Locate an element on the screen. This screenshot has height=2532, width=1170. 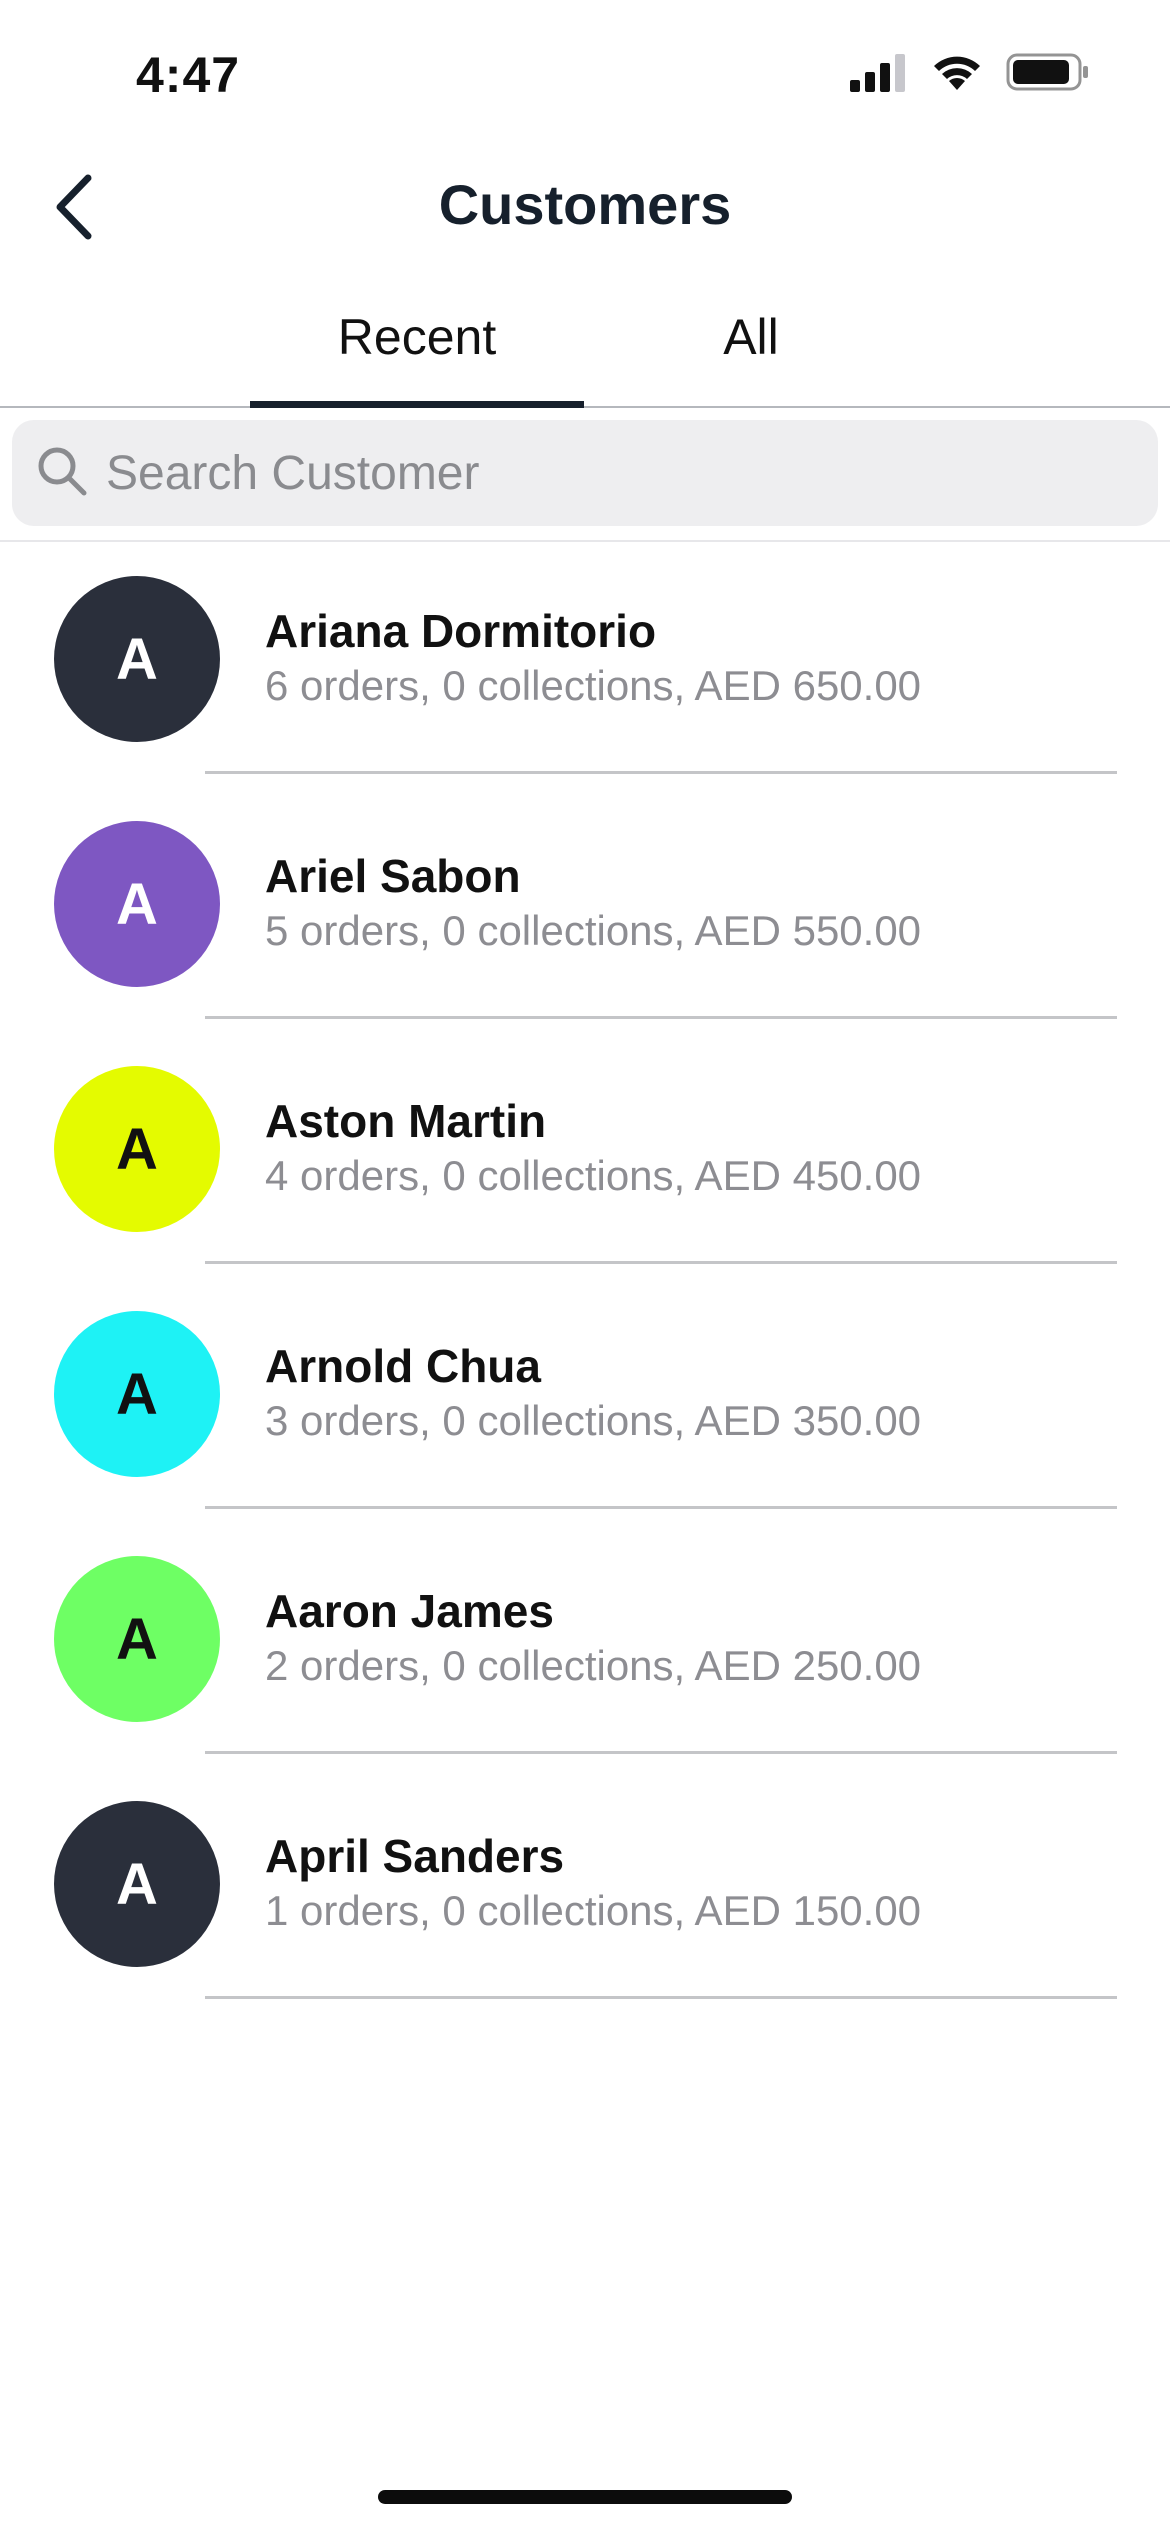
status-icons is located at coordinates (970, 72).